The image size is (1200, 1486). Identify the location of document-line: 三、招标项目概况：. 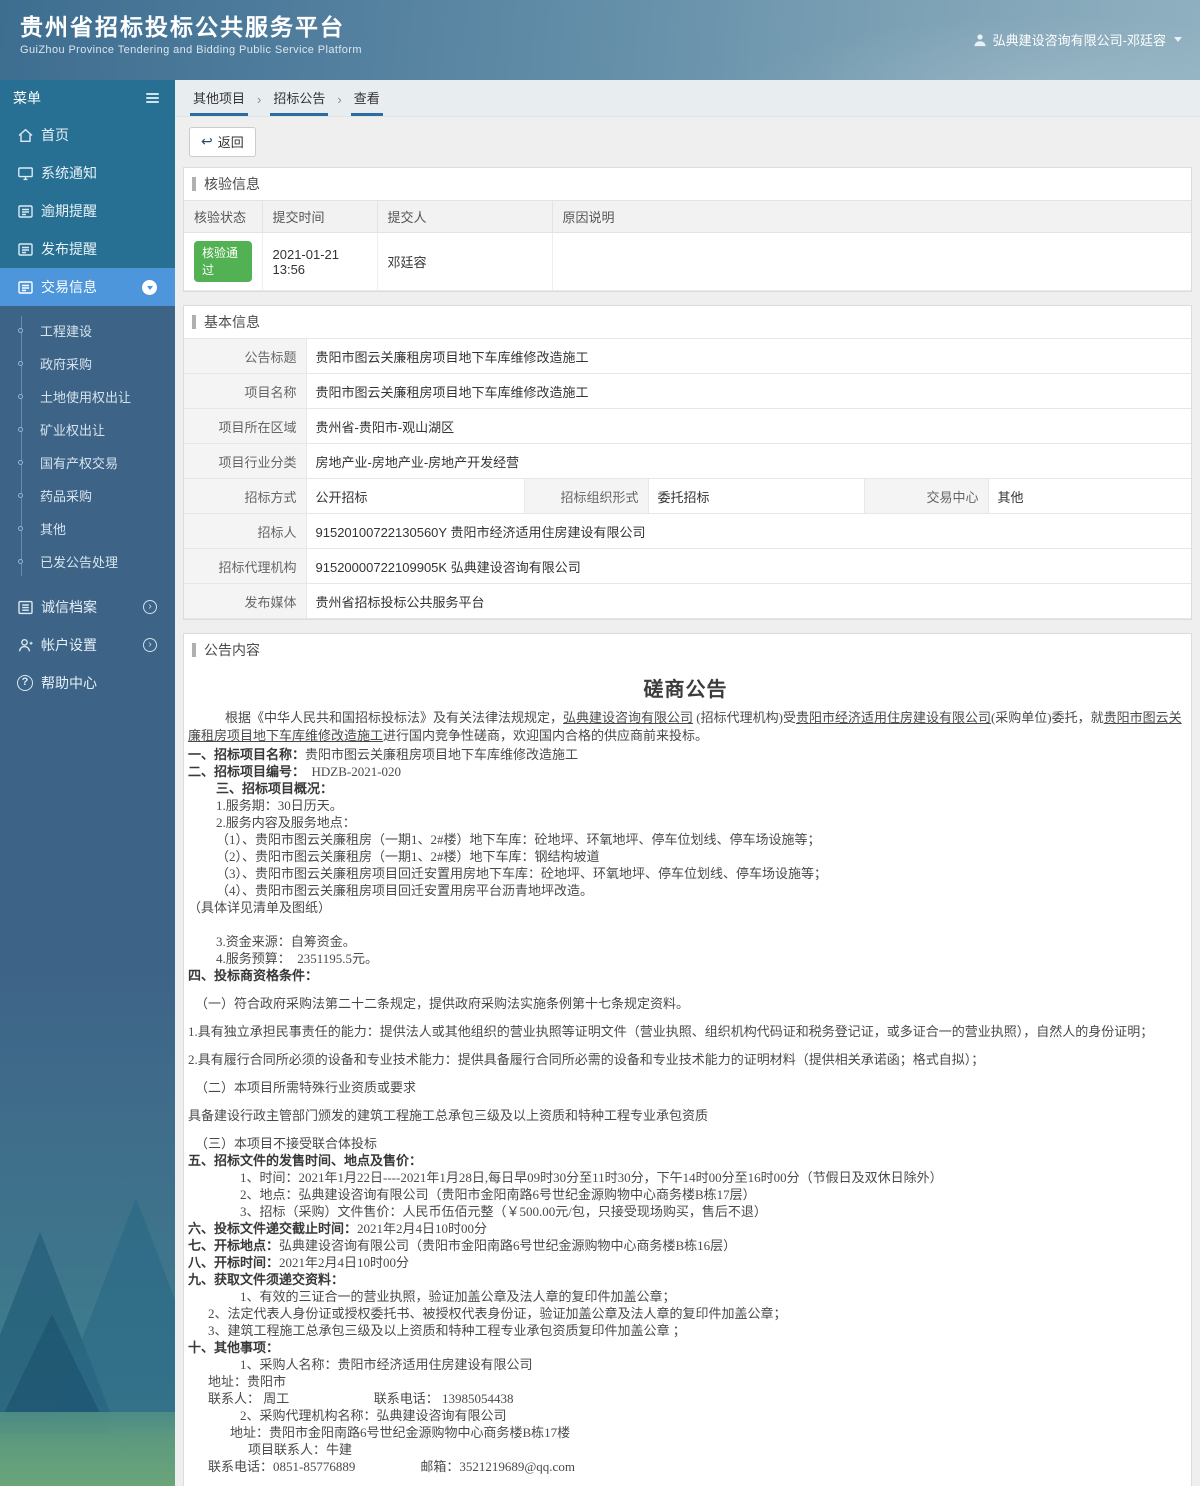
(685, 788).